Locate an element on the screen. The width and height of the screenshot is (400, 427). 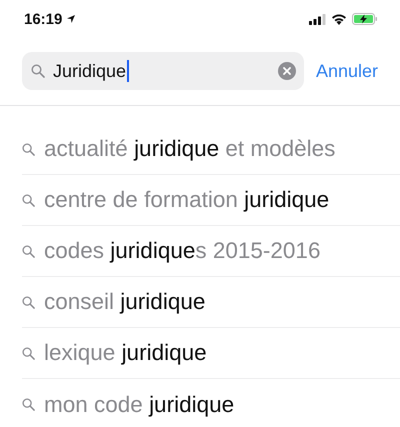
suggestion-item: actualité juridique et modèles is located at coordinates (190, 149).